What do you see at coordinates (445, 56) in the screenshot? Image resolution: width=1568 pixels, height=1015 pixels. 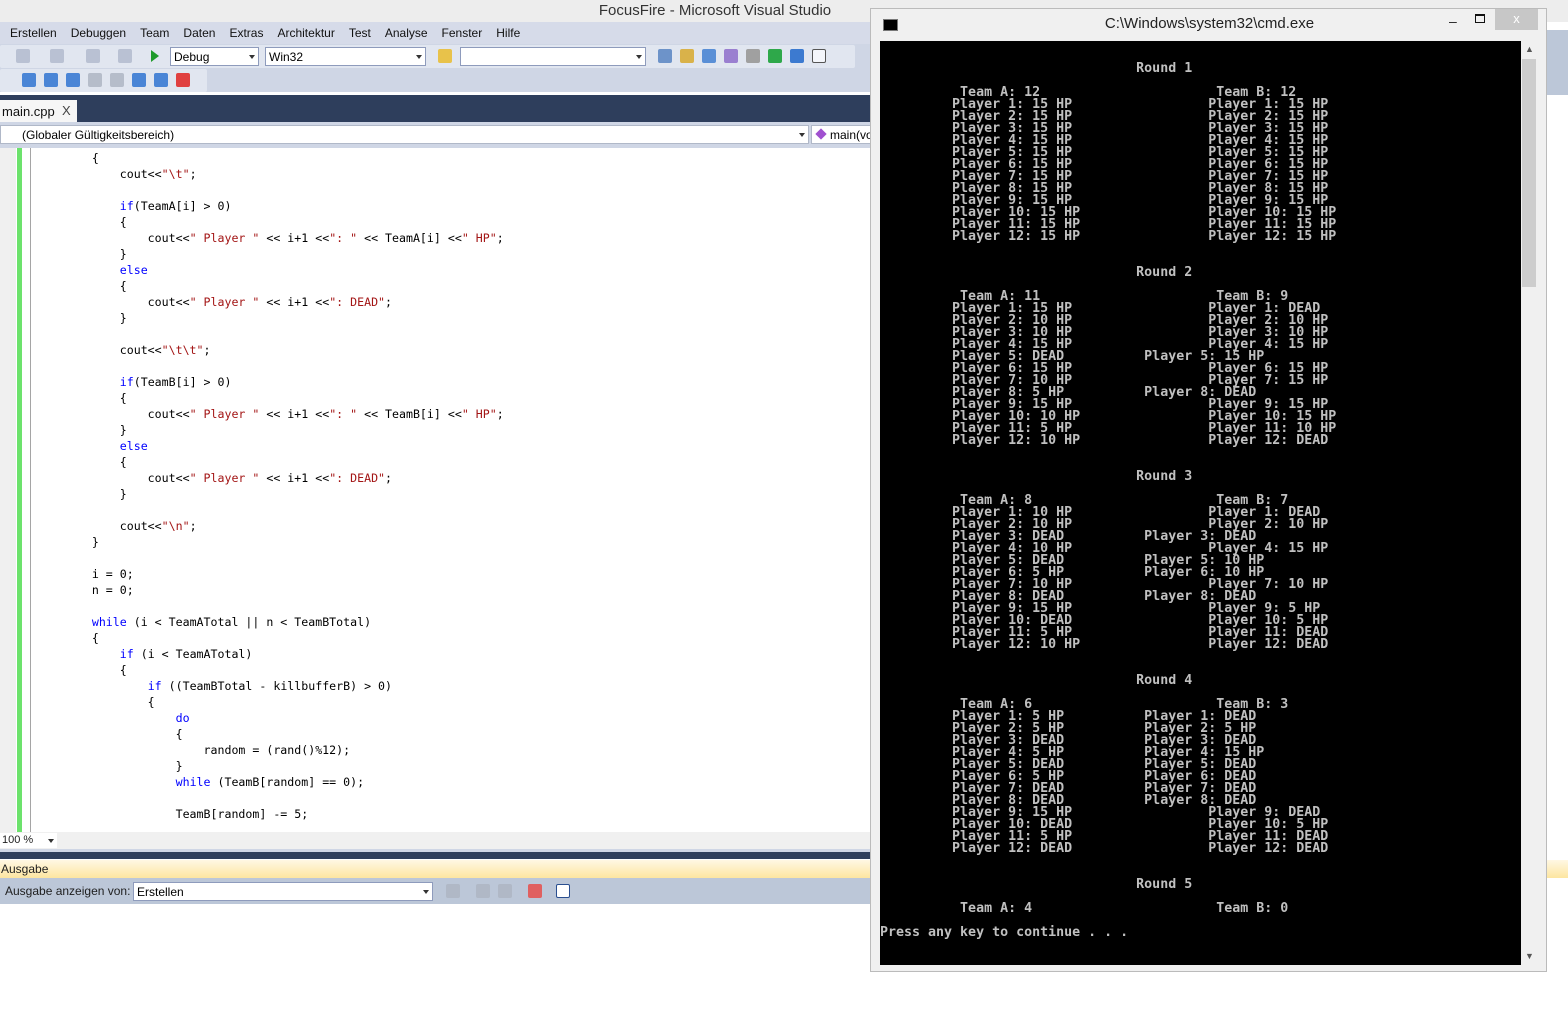 I see `open-folder-icon` at bounding box center [445, 56].